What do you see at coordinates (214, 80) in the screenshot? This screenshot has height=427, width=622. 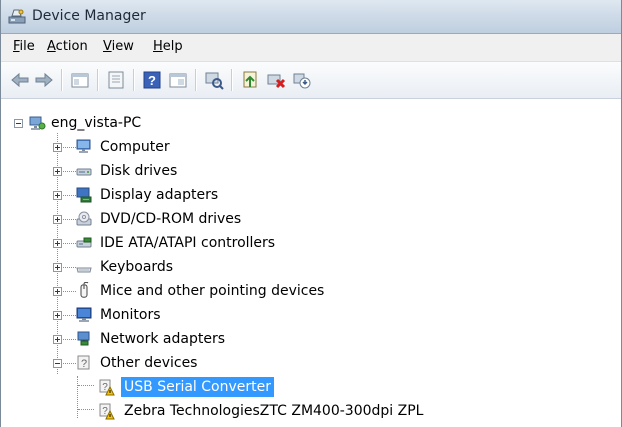 I see `scan-hardware-icon` at bounding box center [214, 80].